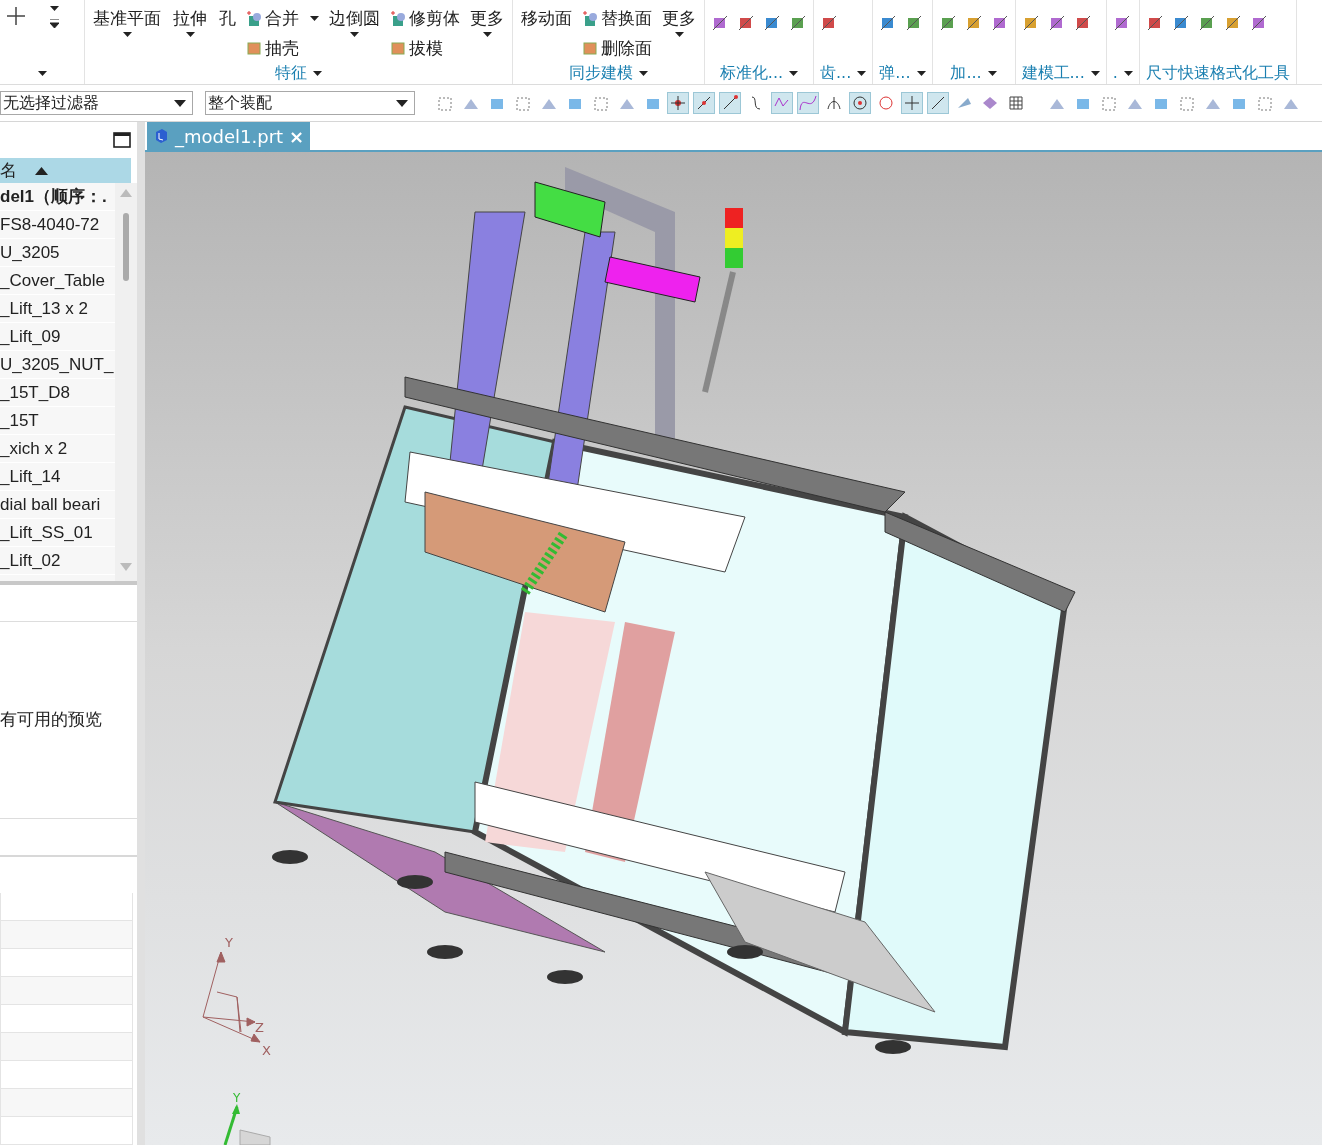 The image size is (1322, 1146). Describe the element at coordinates (122, 139) in the screenshot. I see `maximize-icon` at that location.